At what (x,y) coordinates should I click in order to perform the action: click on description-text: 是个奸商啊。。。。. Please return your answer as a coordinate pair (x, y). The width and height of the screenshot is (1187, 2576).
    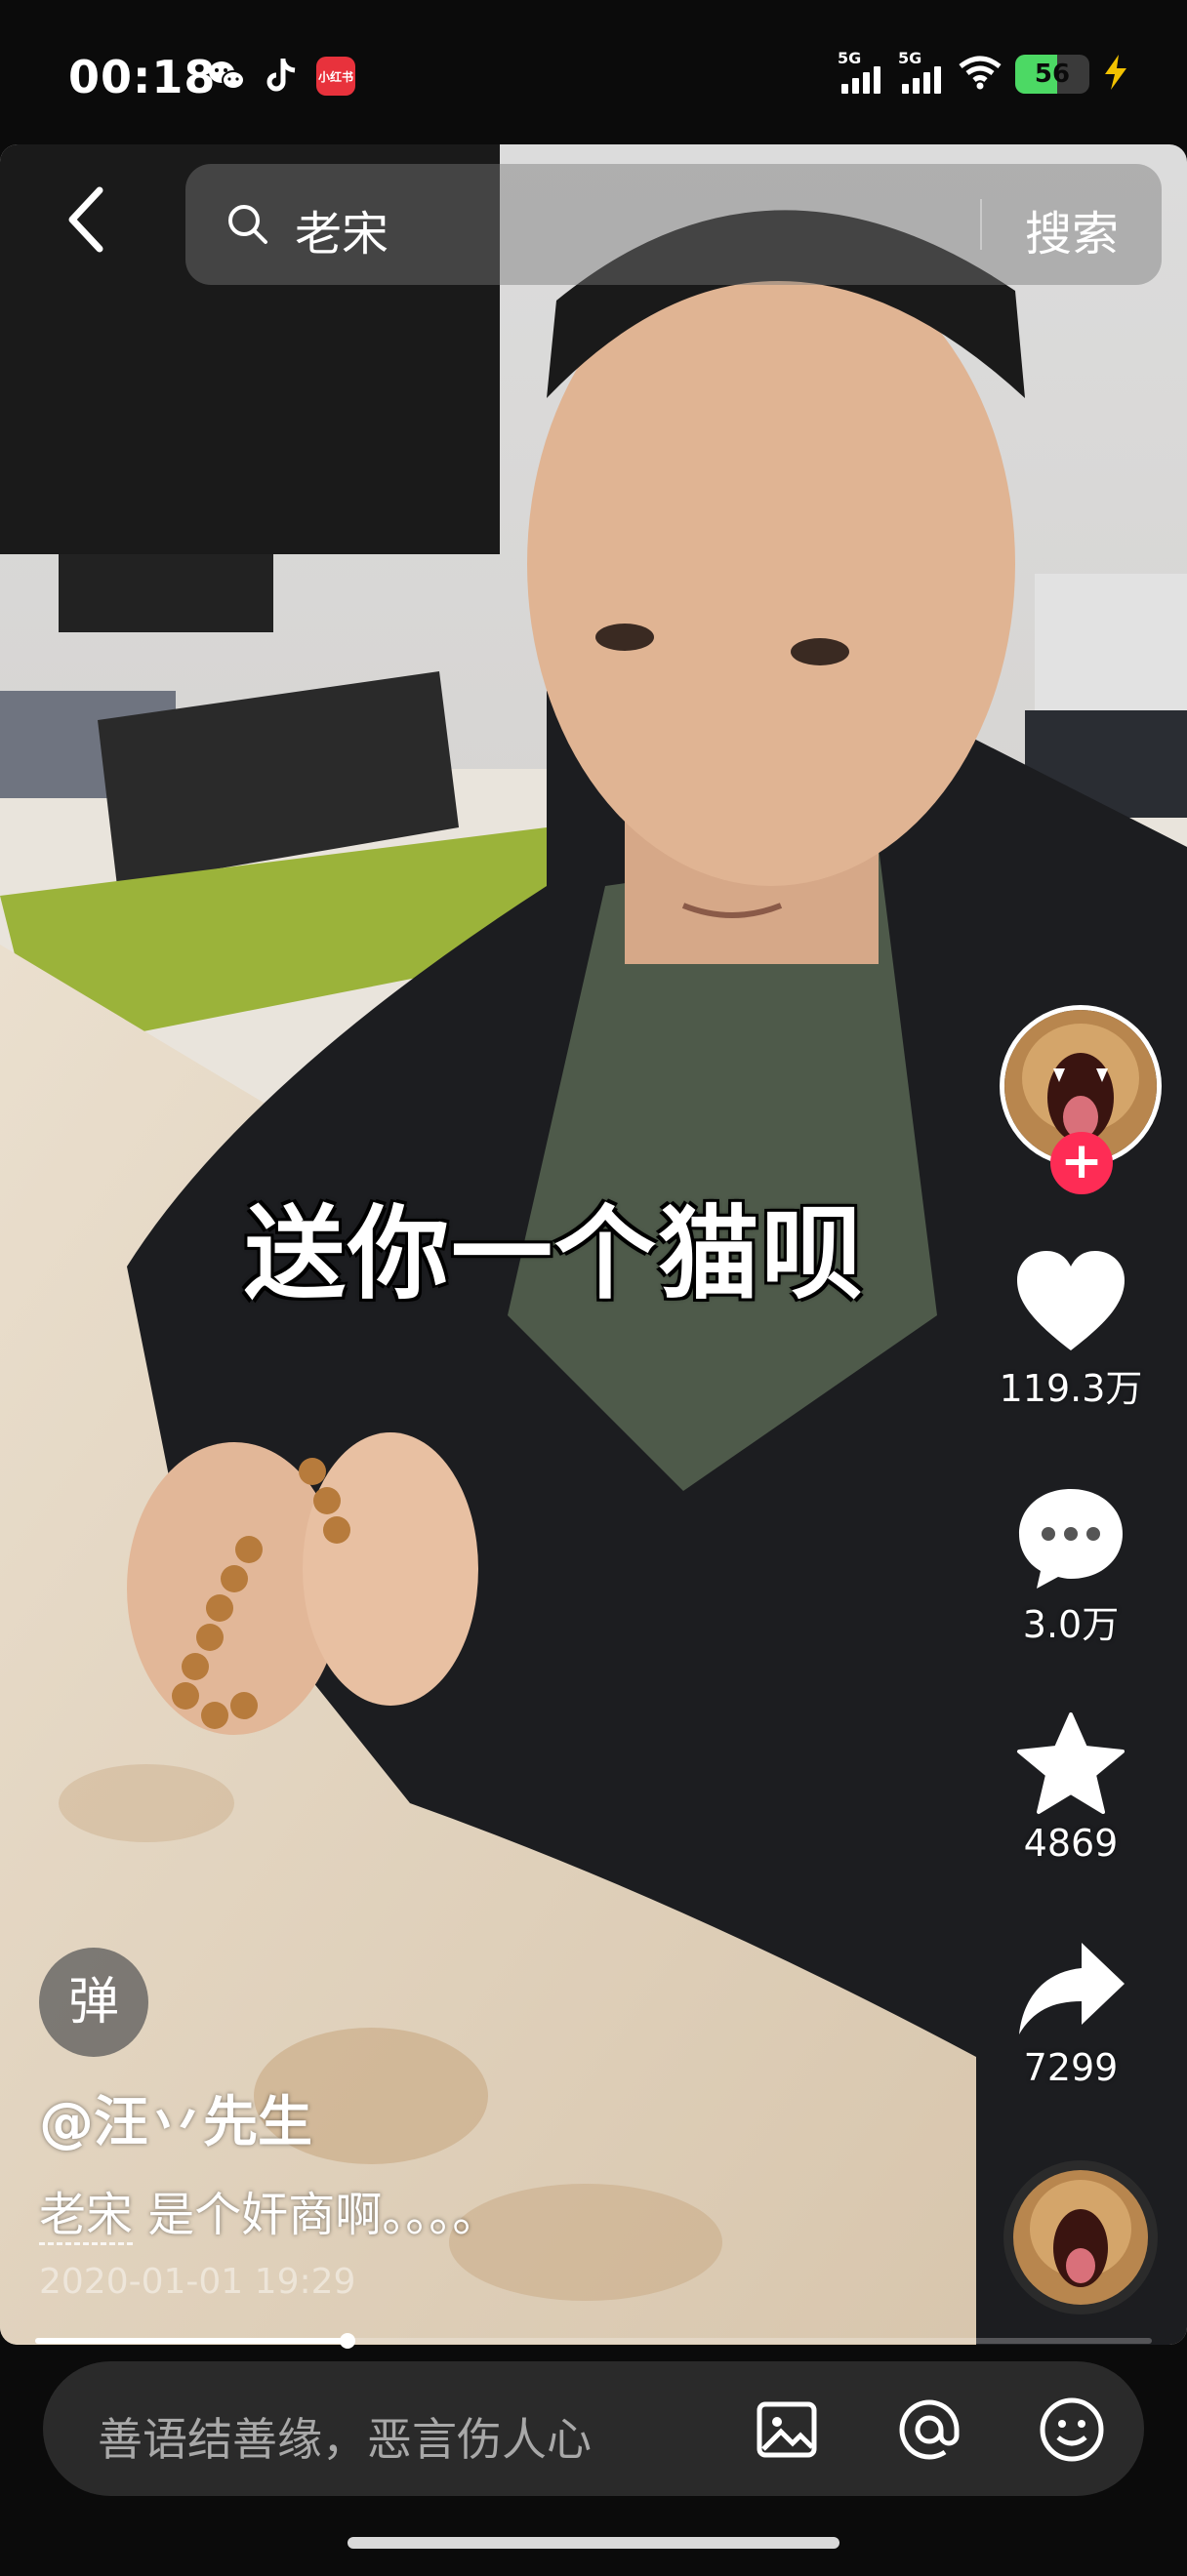
    Looking at the image, I should click on (316, 2215).